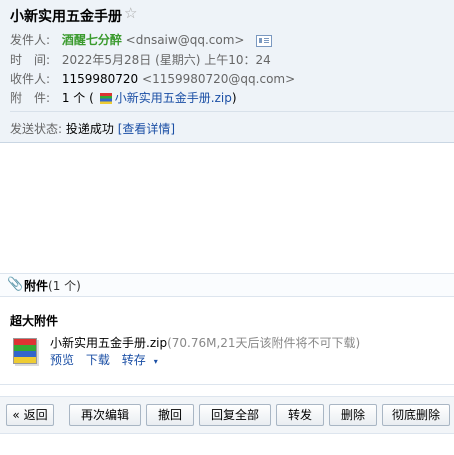 The image size is (454, 455). What do you see at coordinates (227, 384) in the screenshot?
I see `content-divider` at bounding box center [227, 384].